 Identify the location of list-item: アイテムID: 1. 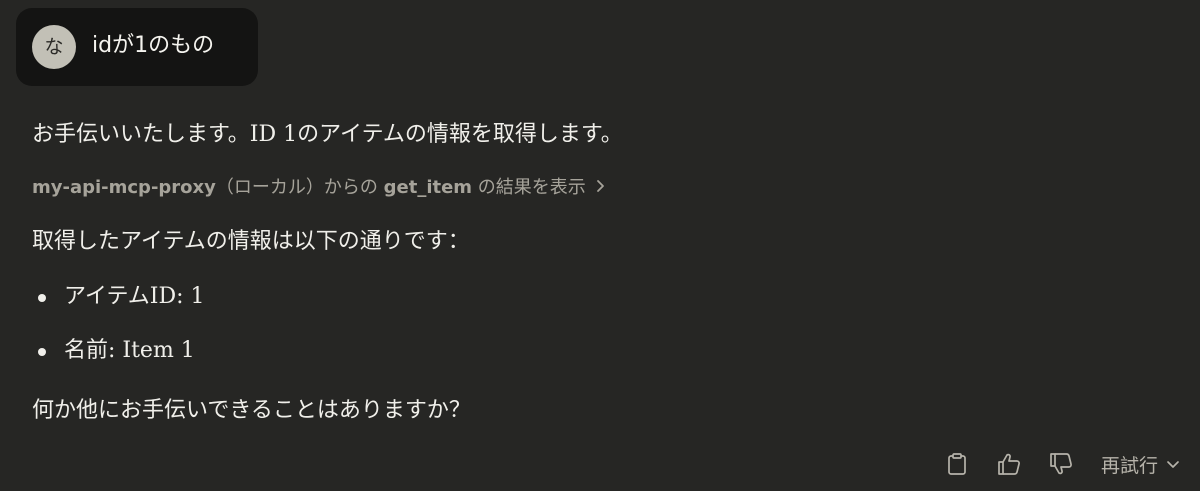
(118, 307).